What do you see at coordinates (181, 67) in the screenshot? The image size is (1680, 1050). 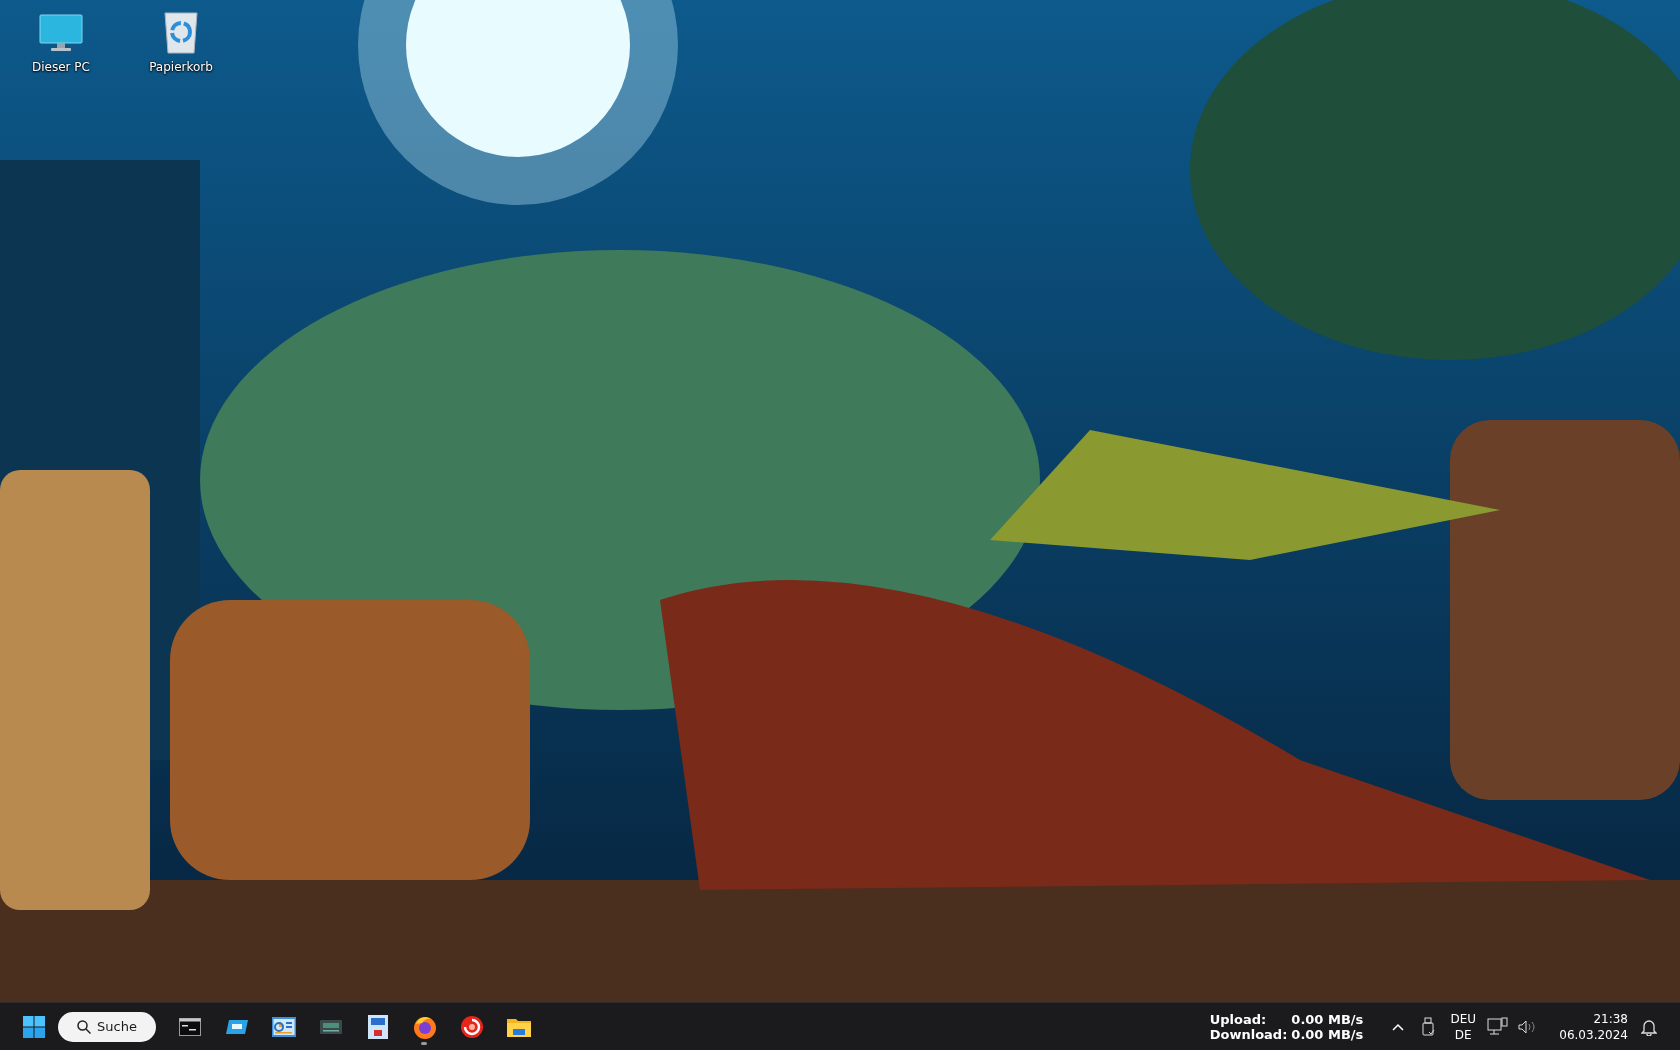 I see `desktop-icon-label: Papierkorb` at bounding box center [181, 67].